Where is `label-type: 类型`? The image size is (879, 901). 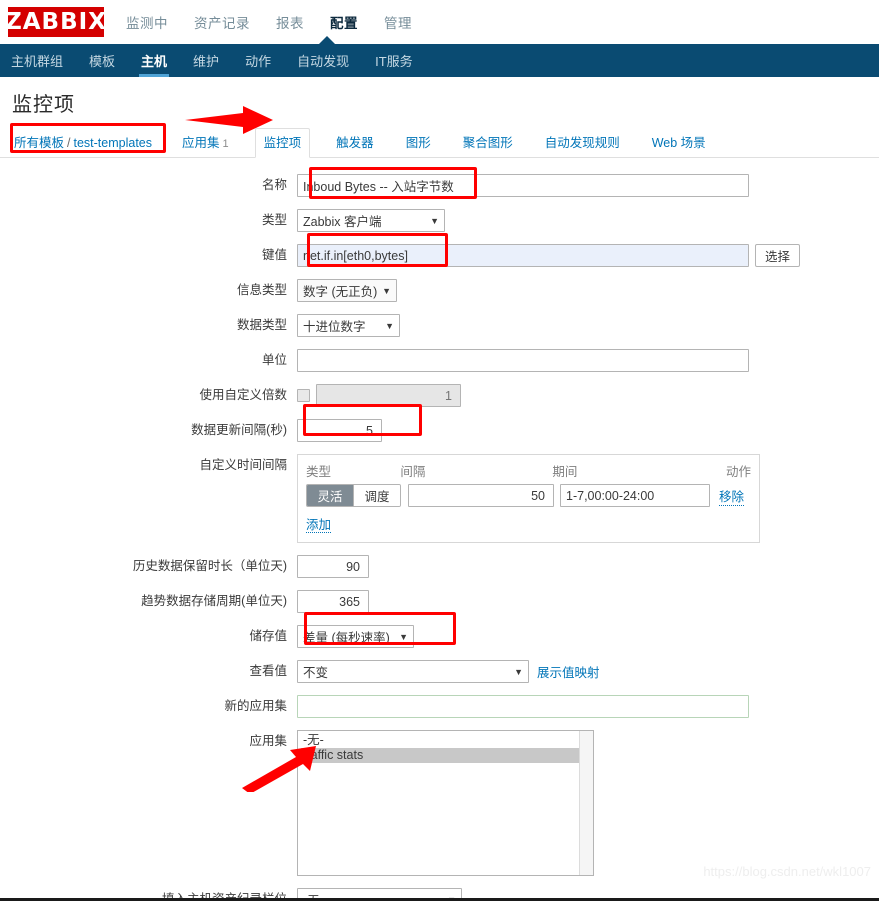
label-type: 类型 is located at coordinates (274, 220).